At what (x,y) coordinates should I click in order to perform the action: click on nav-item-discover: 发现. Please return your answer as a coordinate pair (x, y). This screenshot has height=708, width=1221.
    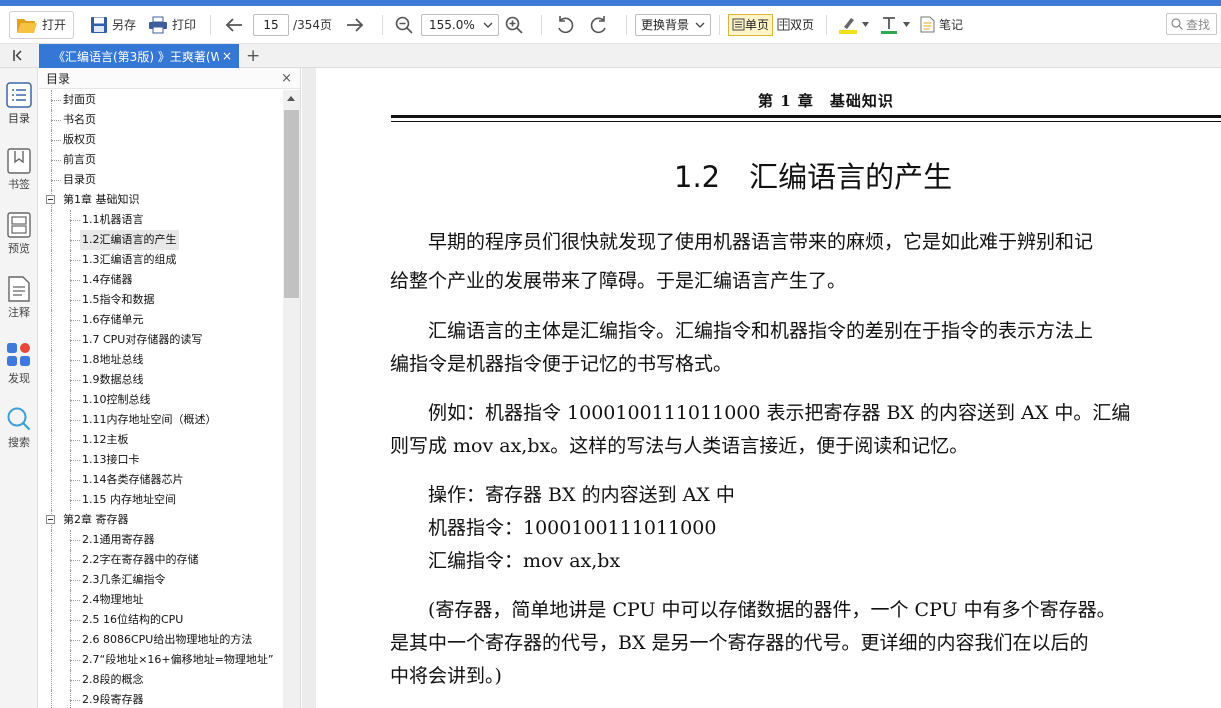
    Looking at the image, I should click on (19, 364).